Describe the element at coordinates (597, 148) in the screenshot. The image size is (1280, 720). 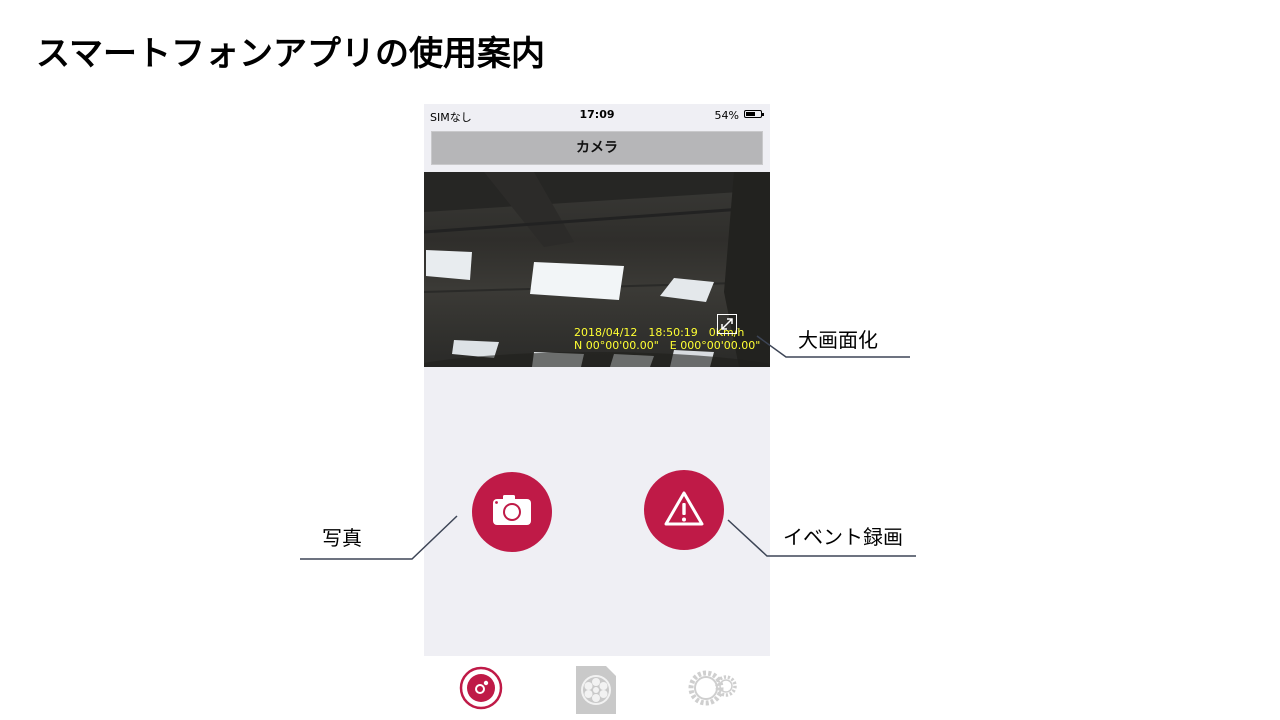
I see `nav-title: カメラ` at that location.